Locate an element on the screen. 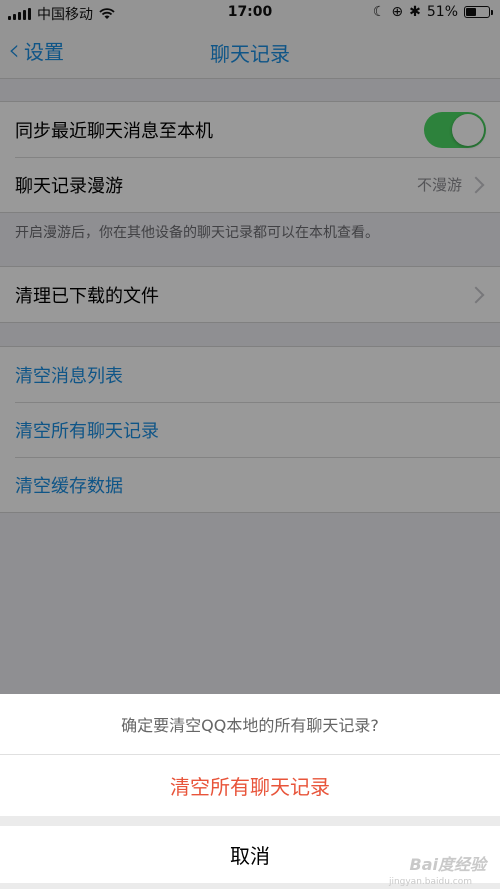 The height and width of the screenshot is (889, 500). confirm-clear-button: 清空所有聊天记录 is located at coordinates (250, 785).